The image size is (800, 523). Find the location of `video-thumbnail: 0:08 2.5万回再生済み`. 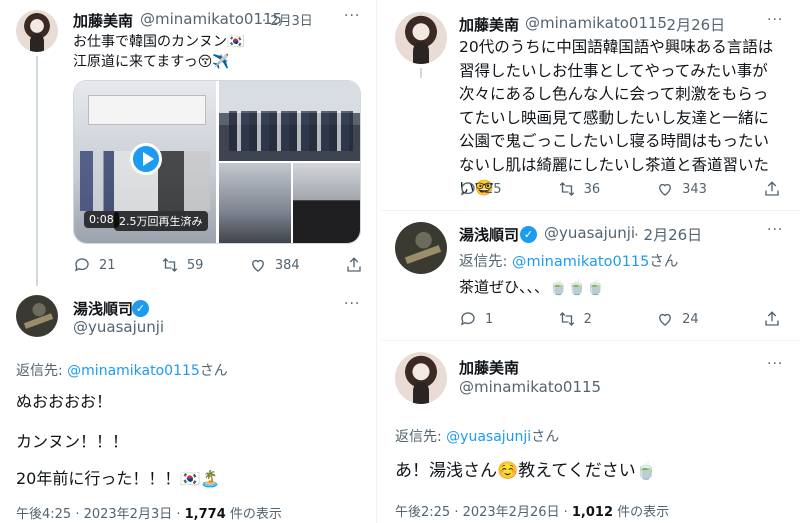

video-thumbnail: 0:08 2.5万回再生済み is located at coordinates (145, 162).